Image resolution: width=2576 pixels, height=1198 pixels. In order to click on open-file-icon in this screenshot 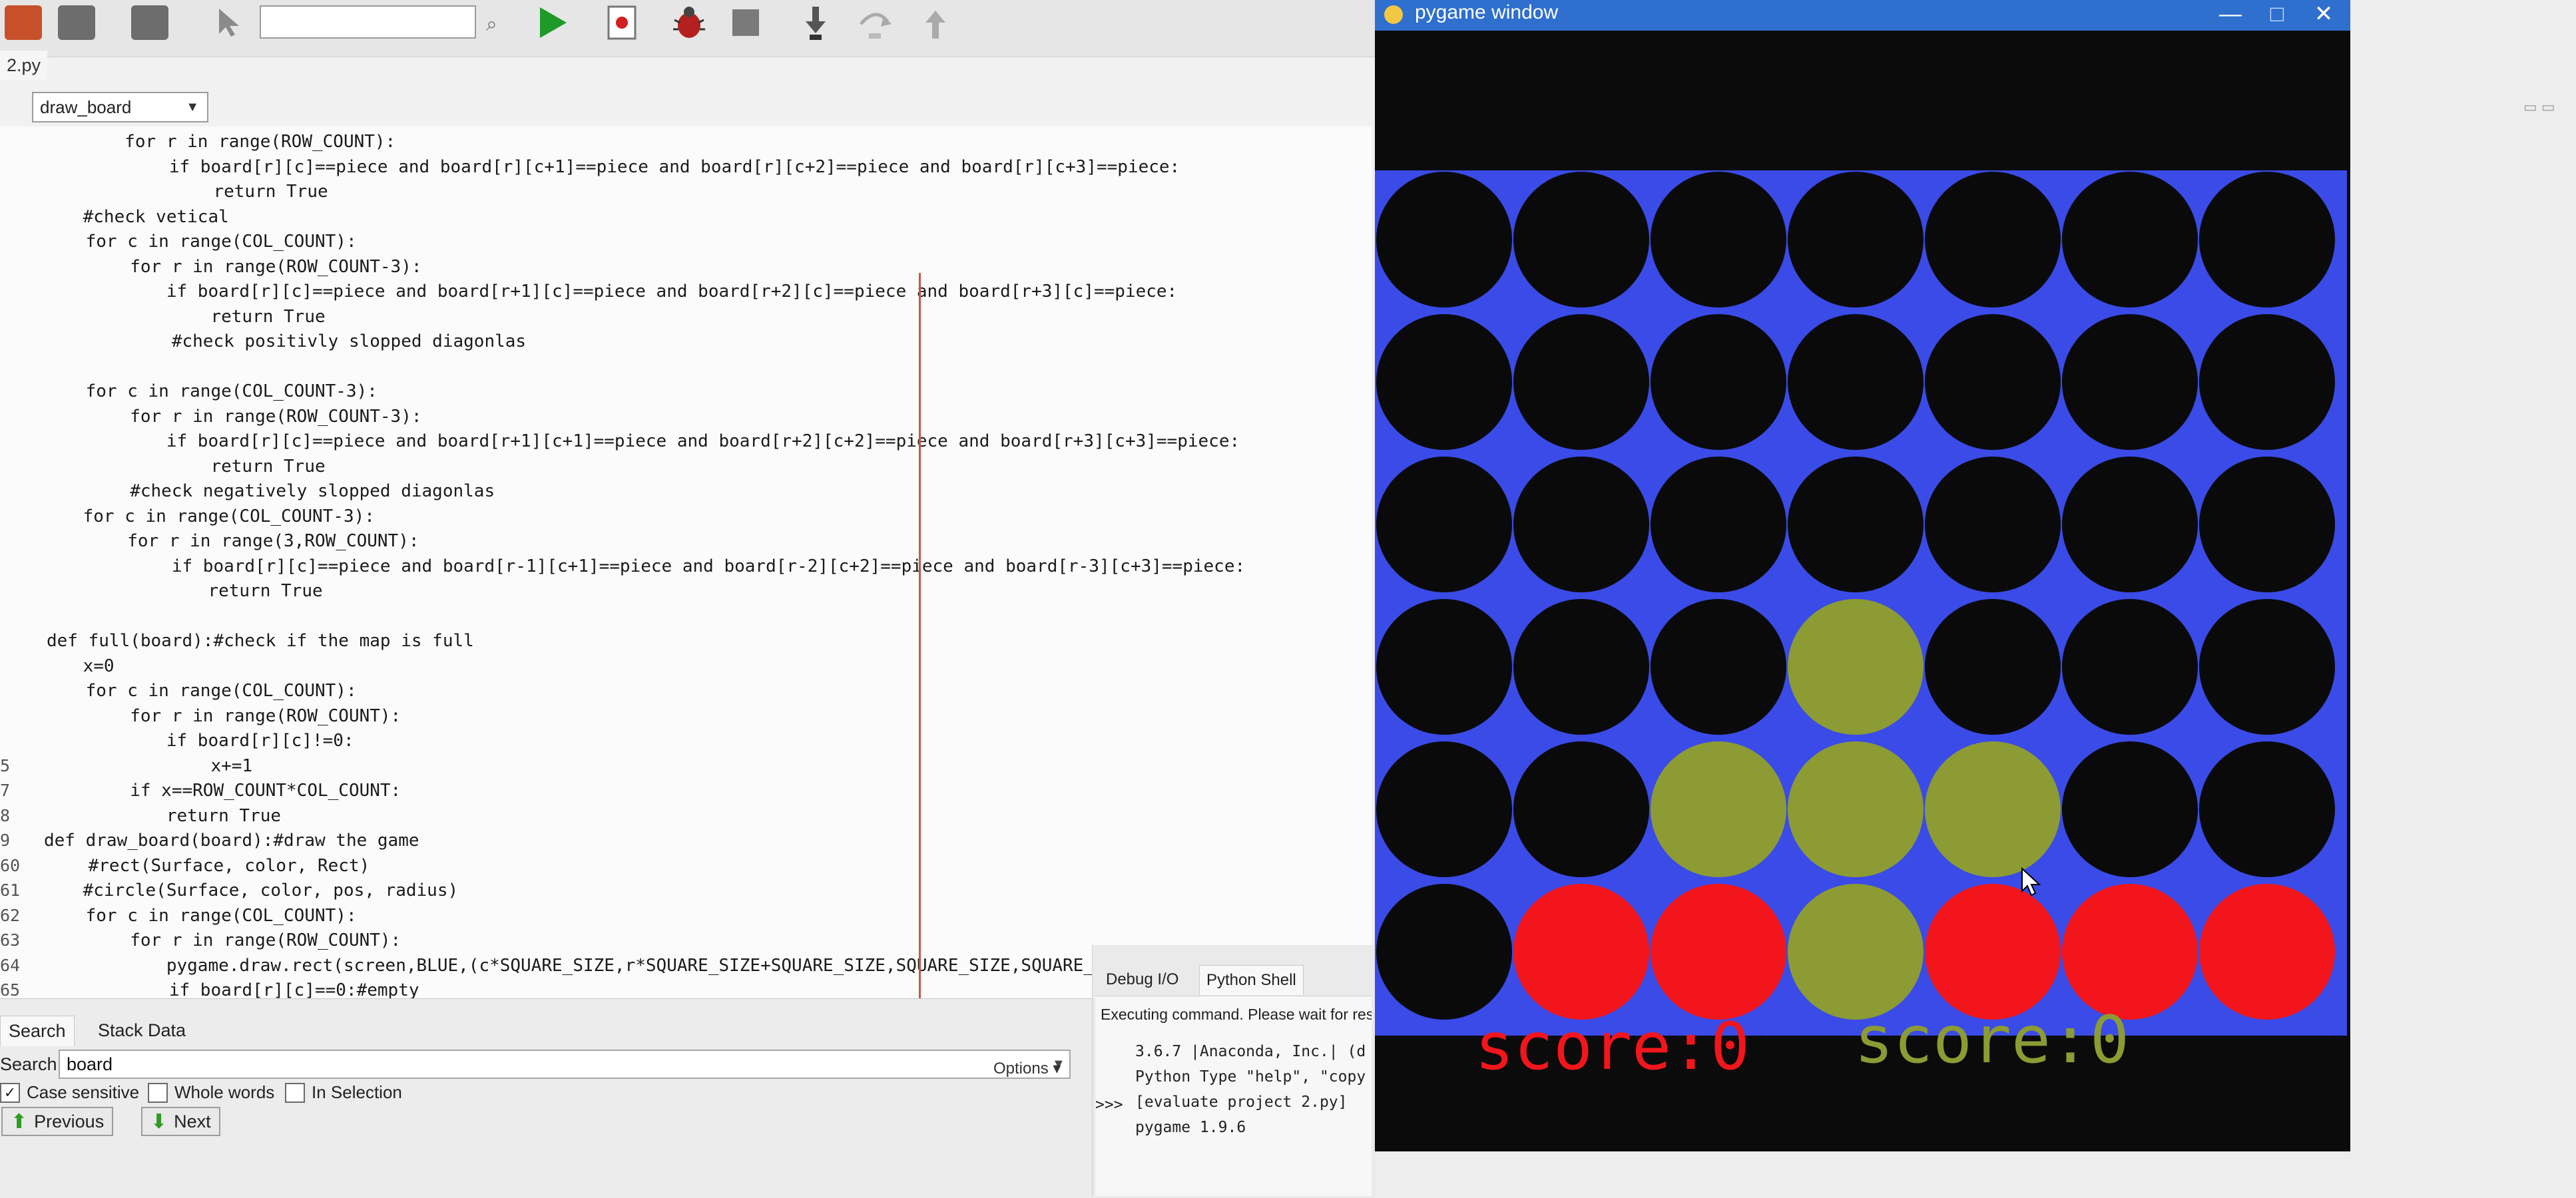, I will do `click(77, 23)`.